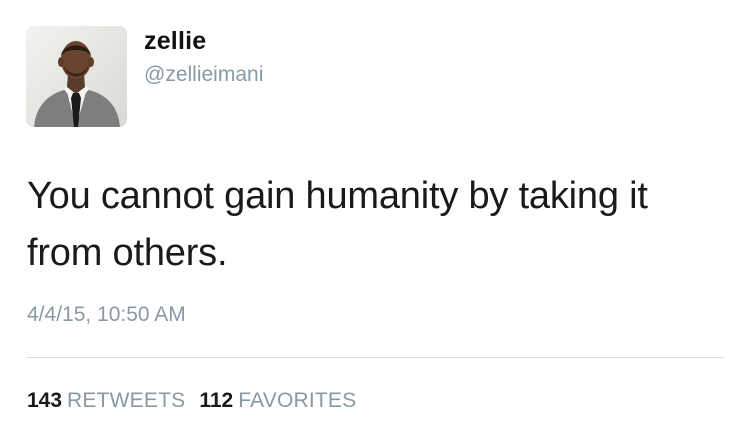 Image resolution: width=742 pixels, height=441 pixels. What do you see at coordinates (106, 315) in the screenshot?
I see `tweet-timestamp: 4/4/15, 10:50 AM` at bounding box center [106, 315].